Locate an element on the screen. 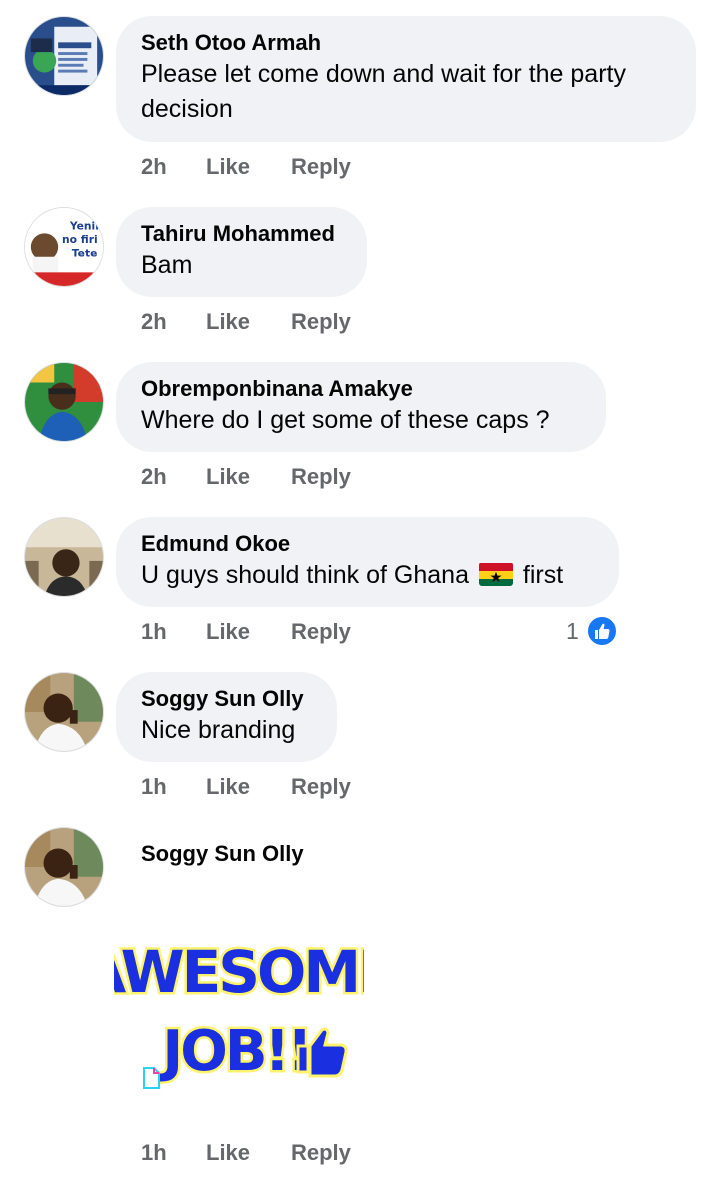  commenter-name: Seth Otoo Armah is located at coordinates (406, 43).